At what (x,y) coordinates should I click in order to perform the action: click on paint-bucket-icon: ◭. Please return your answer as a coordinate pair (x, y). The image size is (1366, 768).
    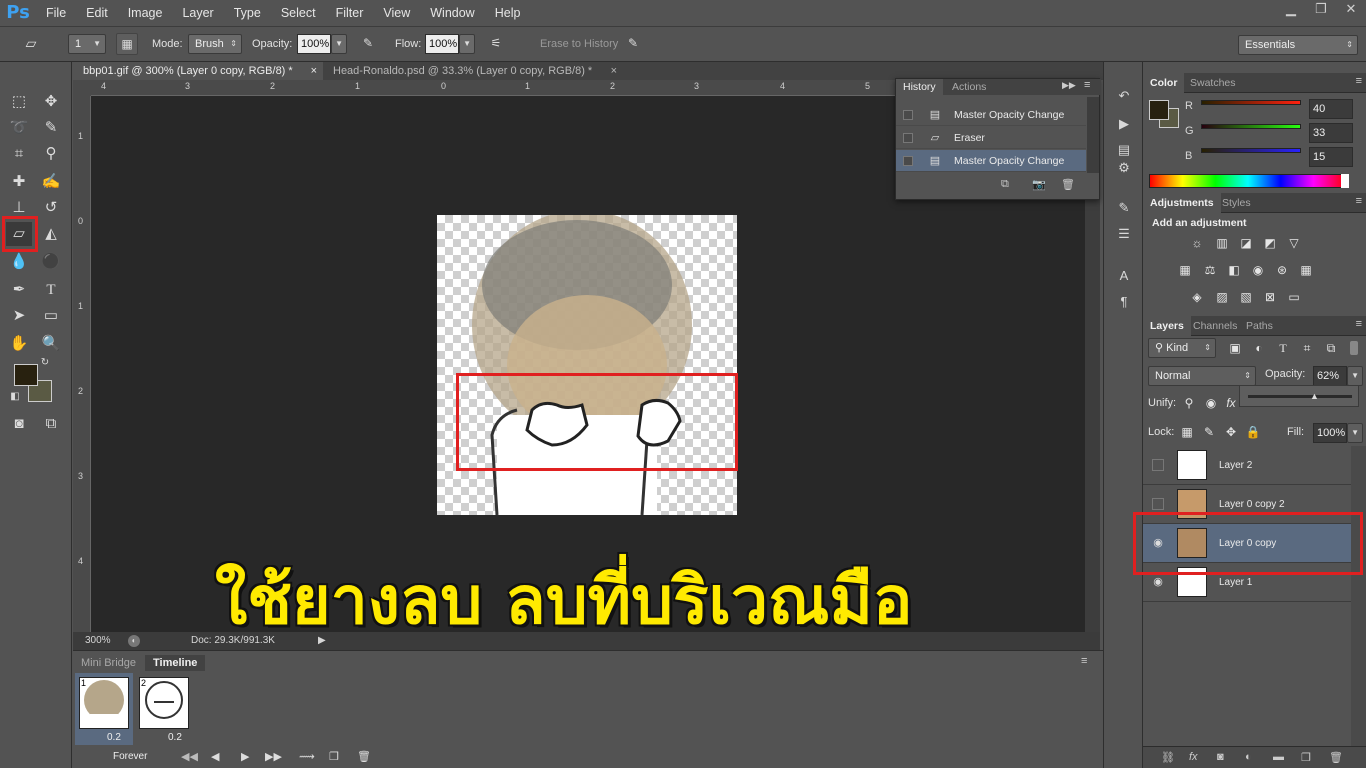
    Looking at the image, I should click on (51, 234).